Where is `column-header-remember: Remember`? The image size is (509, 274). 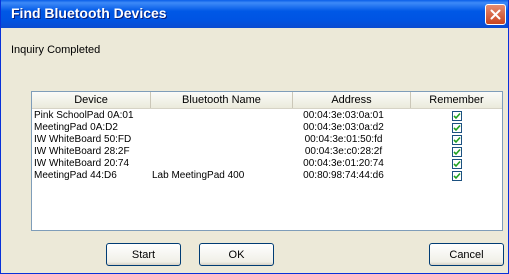
column-header-remember: Remember is located at coordinates (456, 100).